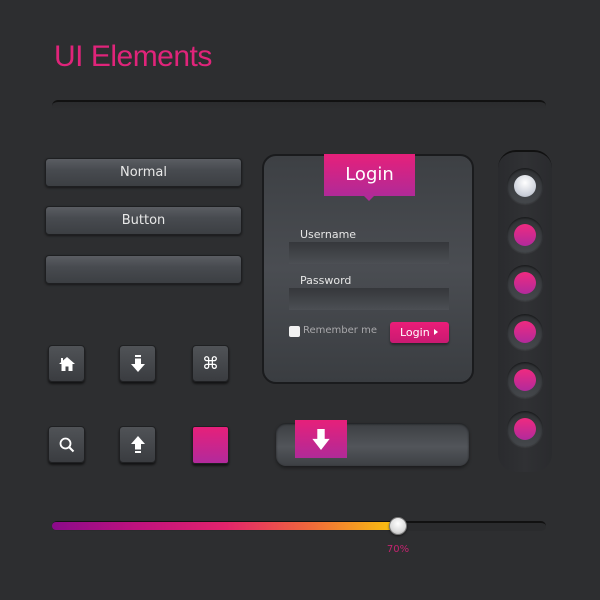 This screenshot has height=600, width=600. What do you see at coordinates (398, 549) in the screenshot?
I see `slider-value-label: 70%` at bounding box center [398, 549].